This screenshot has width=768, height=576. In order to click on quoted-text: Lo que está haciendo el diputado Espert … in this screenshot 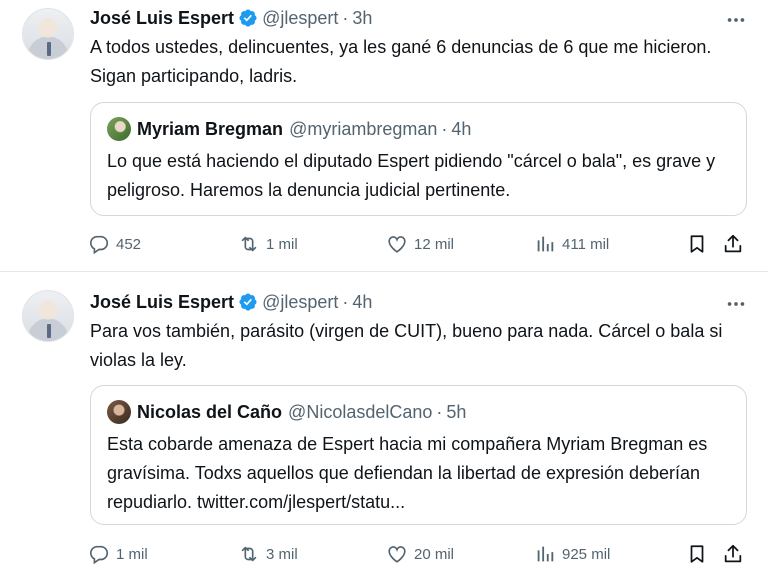, I will do `click(411, 175)`.